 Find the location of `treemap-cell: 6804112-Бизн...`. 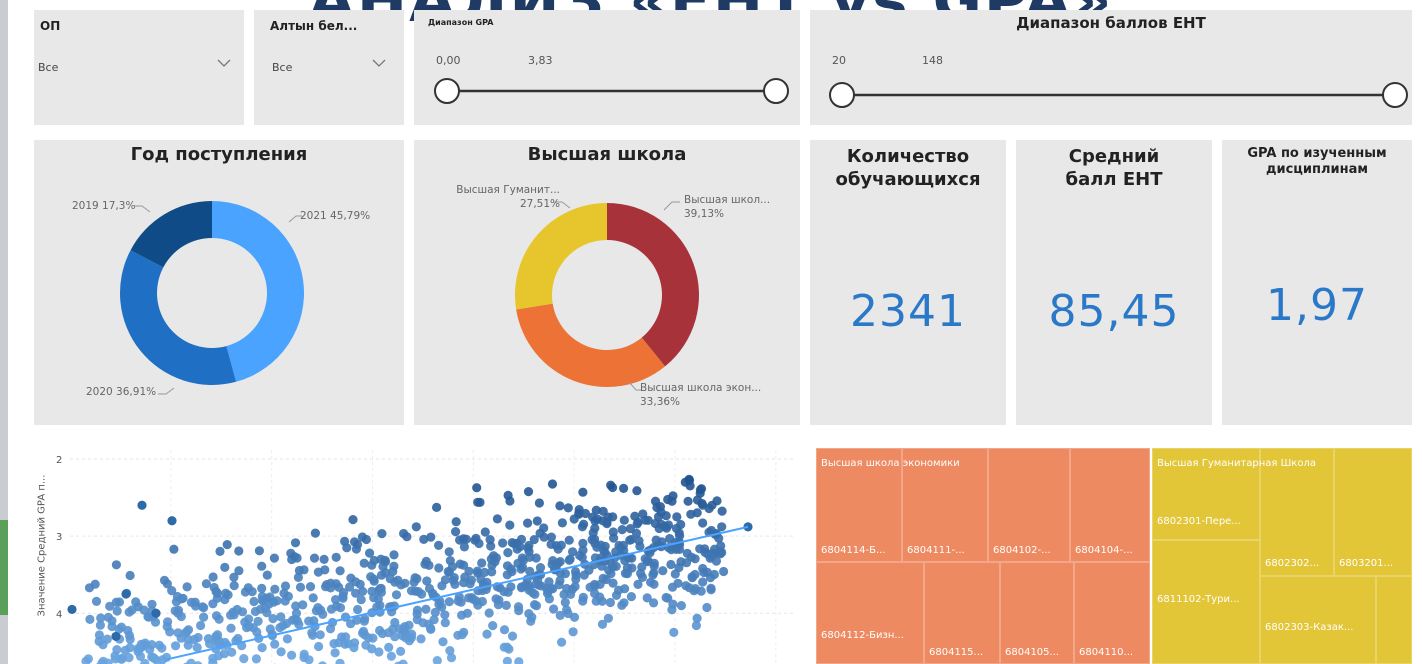

treemap-cell: 6804112-Бизн... is located at coordinates (870, 613).